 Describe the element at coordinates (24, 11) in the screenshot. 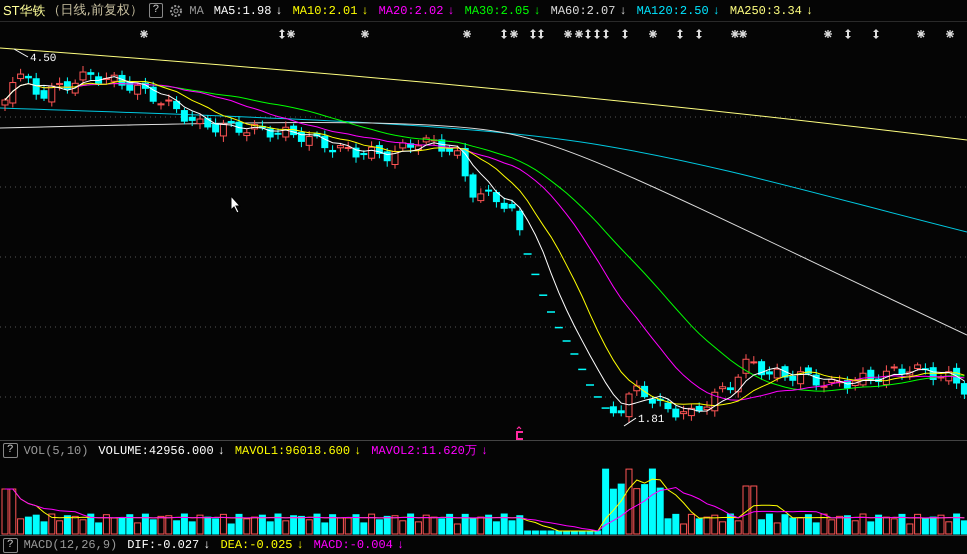

I see `stock-title: ST华铁` at that location.